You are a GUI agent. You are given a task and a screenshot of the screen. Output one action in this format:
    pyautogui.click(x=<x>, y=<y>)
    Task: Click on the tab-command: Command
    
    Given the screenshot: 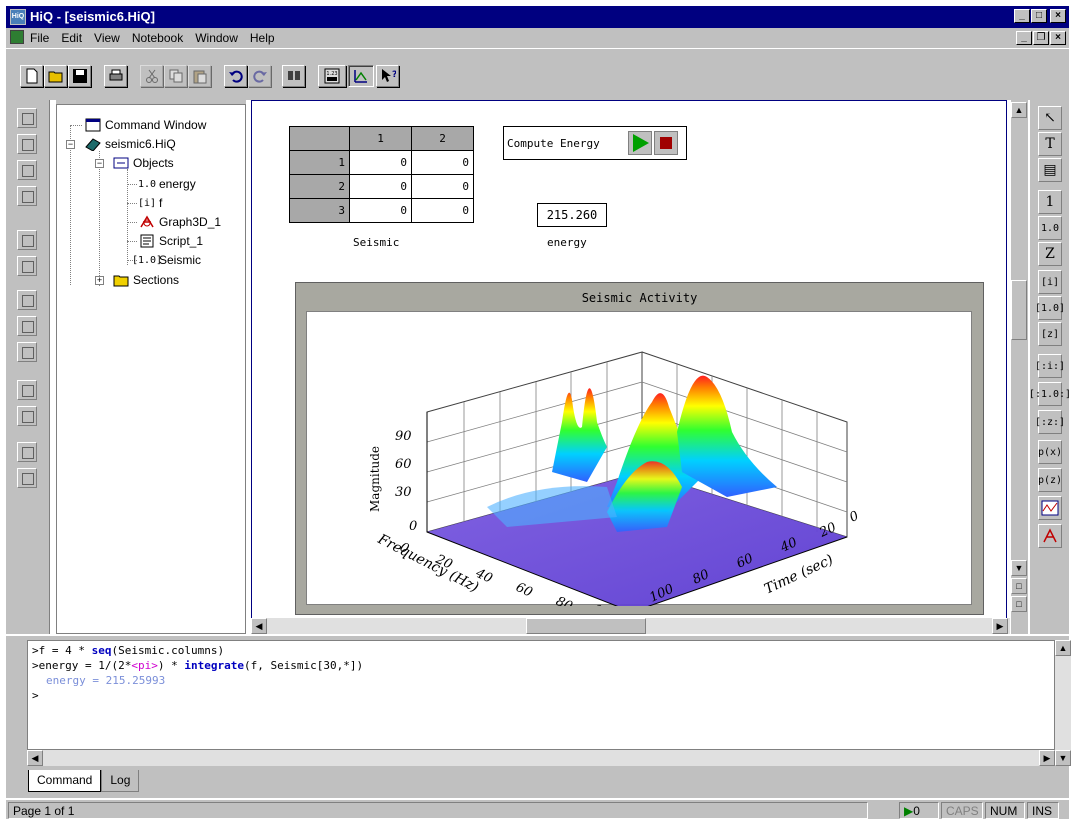 What is the action you would take?
    pyautogui.click(x=65, y=781)
    